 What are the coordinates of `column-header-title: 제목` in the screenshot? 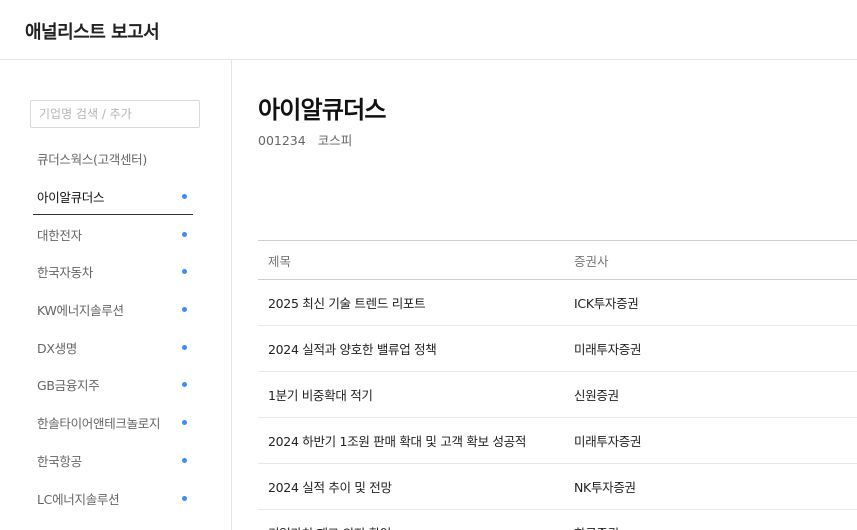 It's located at (411, 260).